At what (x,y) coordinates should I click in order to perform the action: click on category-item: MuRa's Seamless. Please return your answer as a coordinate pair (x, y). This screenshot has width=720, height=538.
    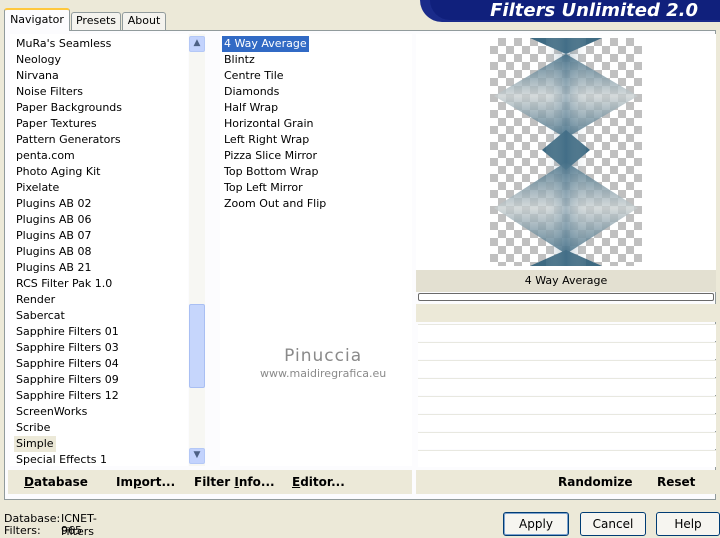
    Looking at the image, I should click on (63, 44).